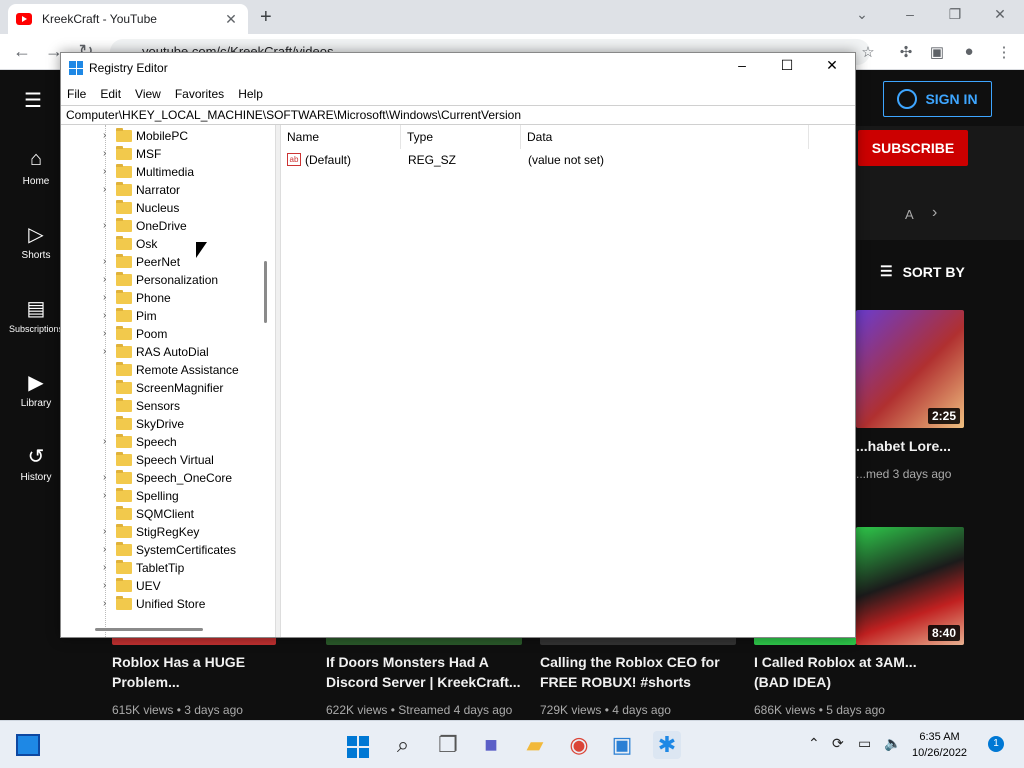  I want to click on chevron-right-icon: ›, so click(934, 213).